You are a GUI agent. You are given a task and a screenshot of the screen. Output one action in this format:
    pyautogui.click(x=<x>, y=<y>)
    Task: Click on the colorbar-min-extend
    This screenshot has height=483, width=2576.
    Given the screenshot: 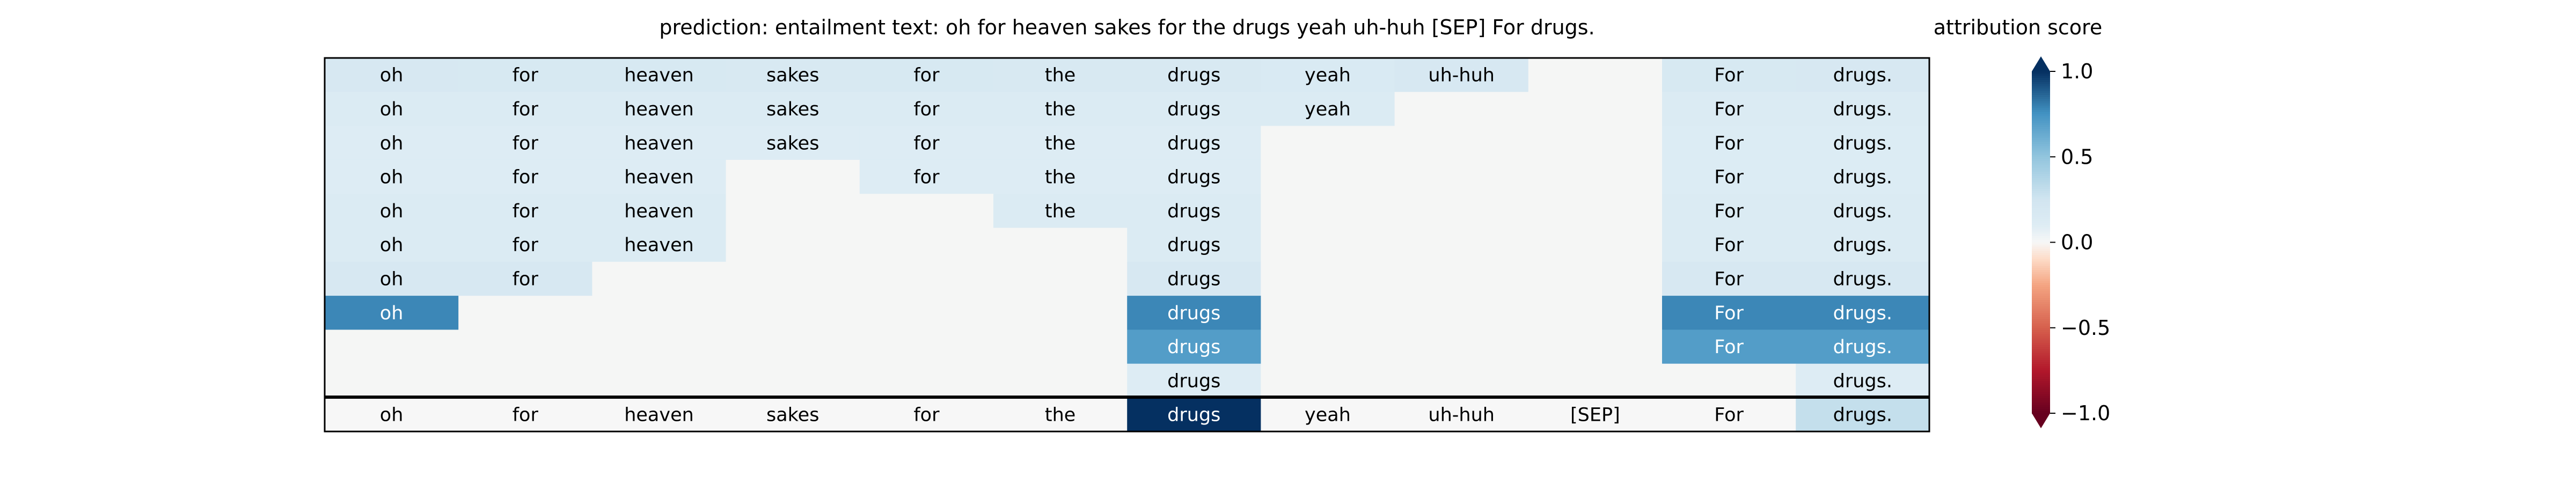 What is the action you would take?
    pyautogui.click(x=2041, y=420)
    